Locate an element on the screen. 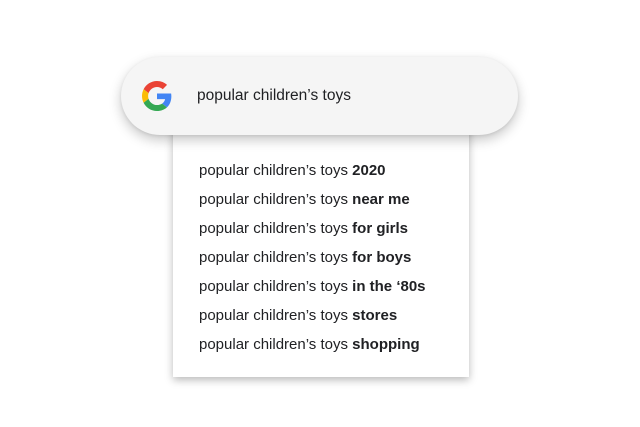 Image resolution: width=640 pixels, height=427 pixels. autocomplete-suggestion: popular children’s toys in the ‘80s is located at coordinates (321, 286).